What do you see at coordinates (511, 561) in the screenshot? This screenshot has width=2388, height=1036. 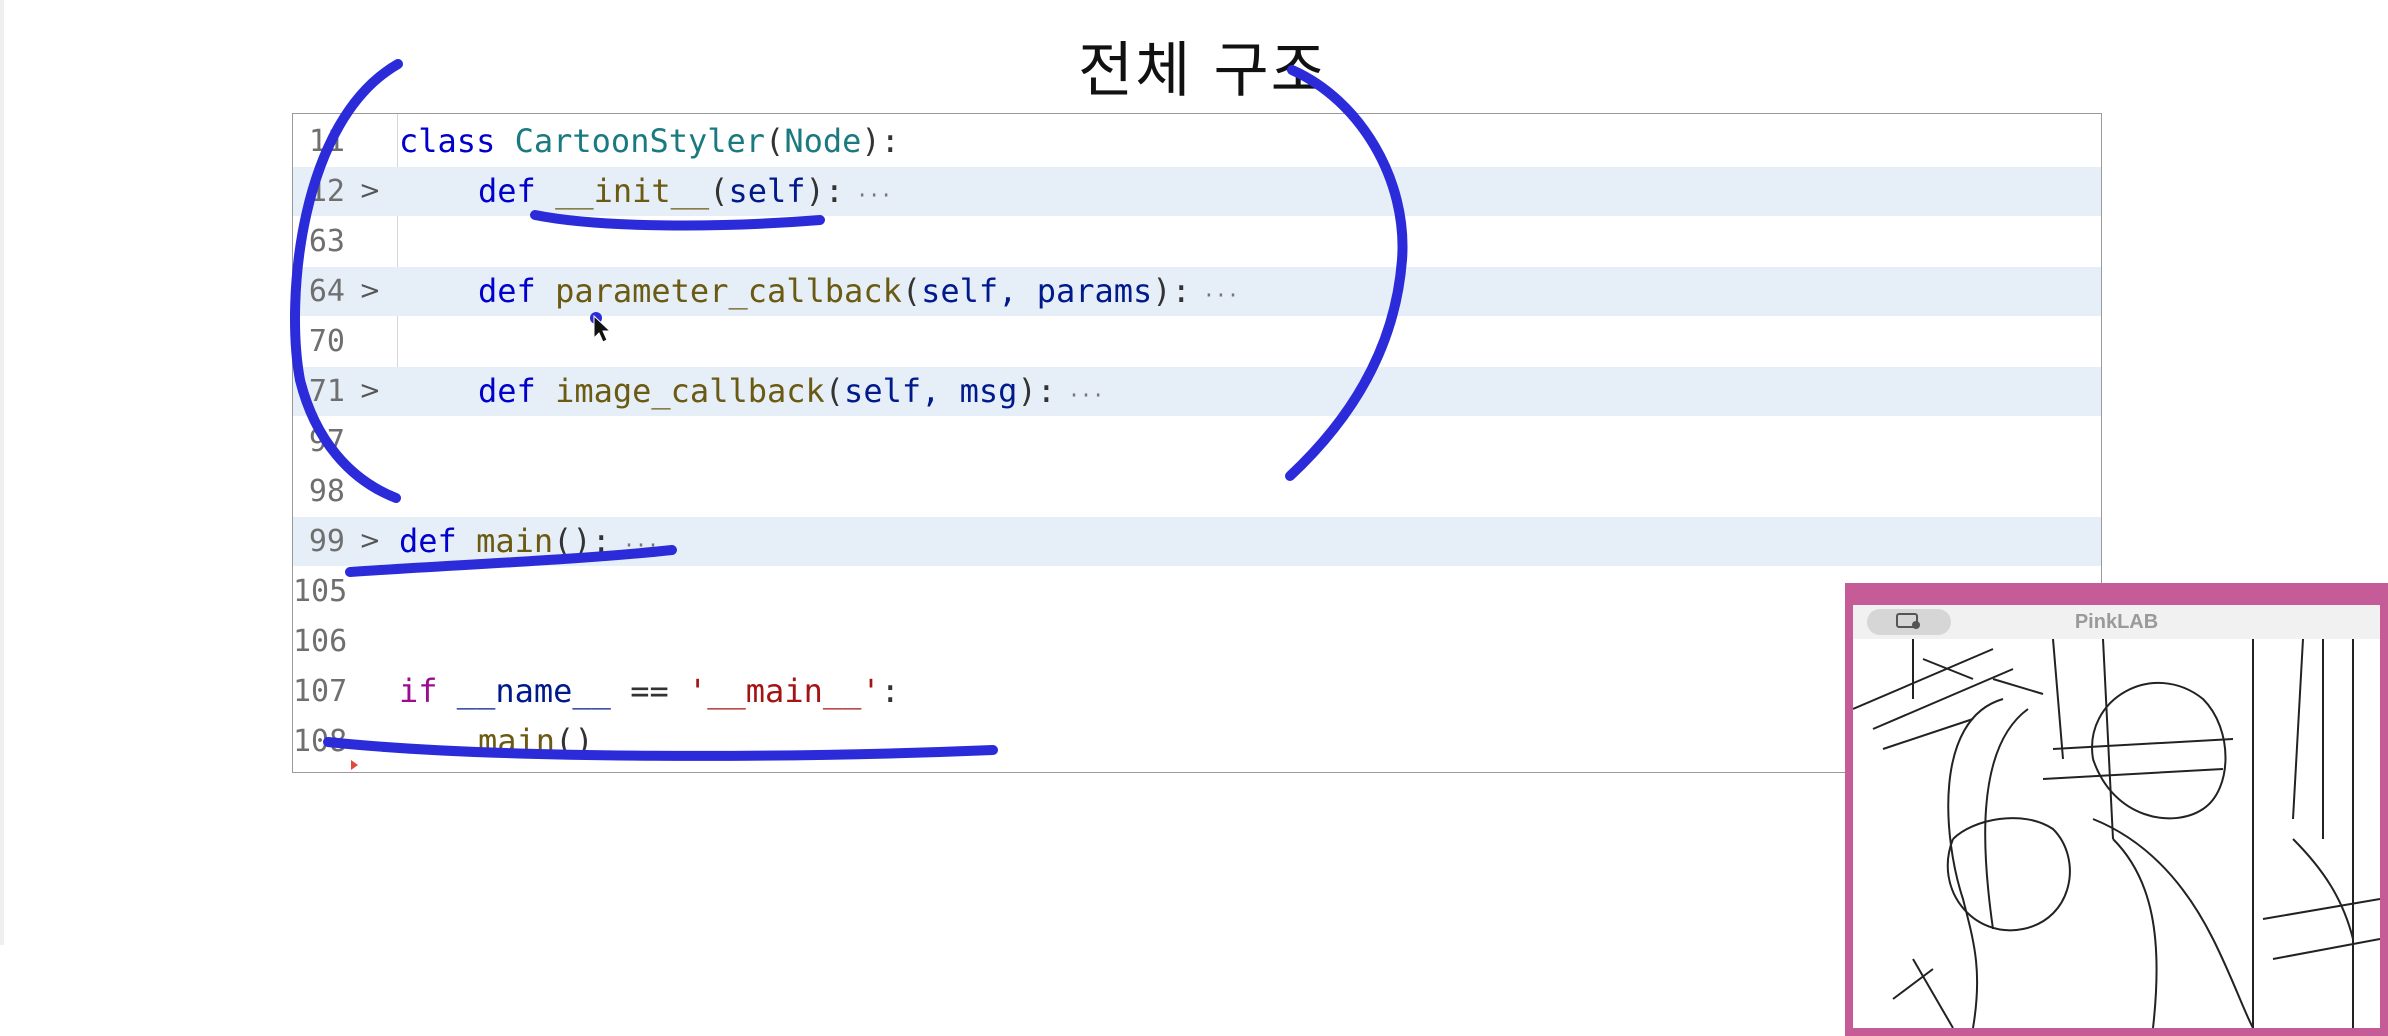 I see `underline-main-def-stroke` at bounding box center [511, 561].